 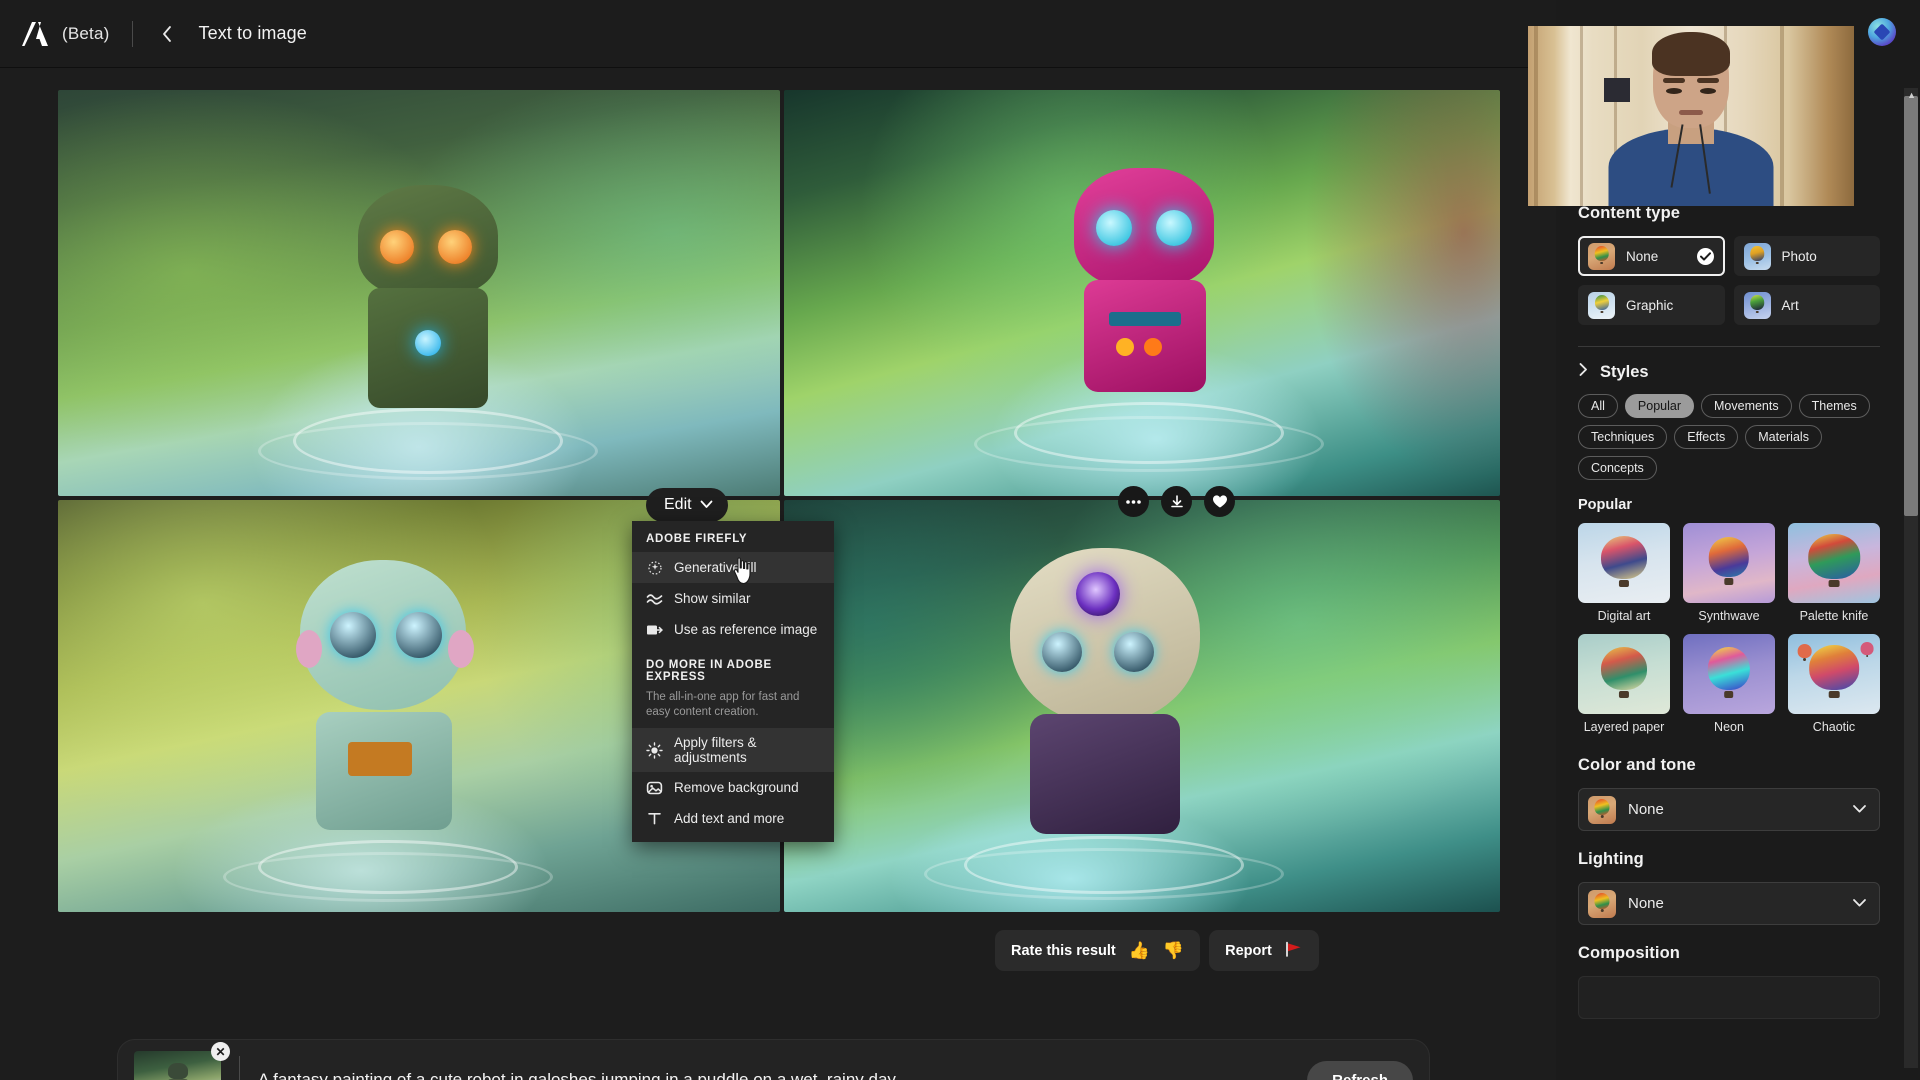 What do you see at coordinates (1617, 468) in the screenshot?
I see `style-filter-concepts: Concepts` at bounding box center [1617, 468].